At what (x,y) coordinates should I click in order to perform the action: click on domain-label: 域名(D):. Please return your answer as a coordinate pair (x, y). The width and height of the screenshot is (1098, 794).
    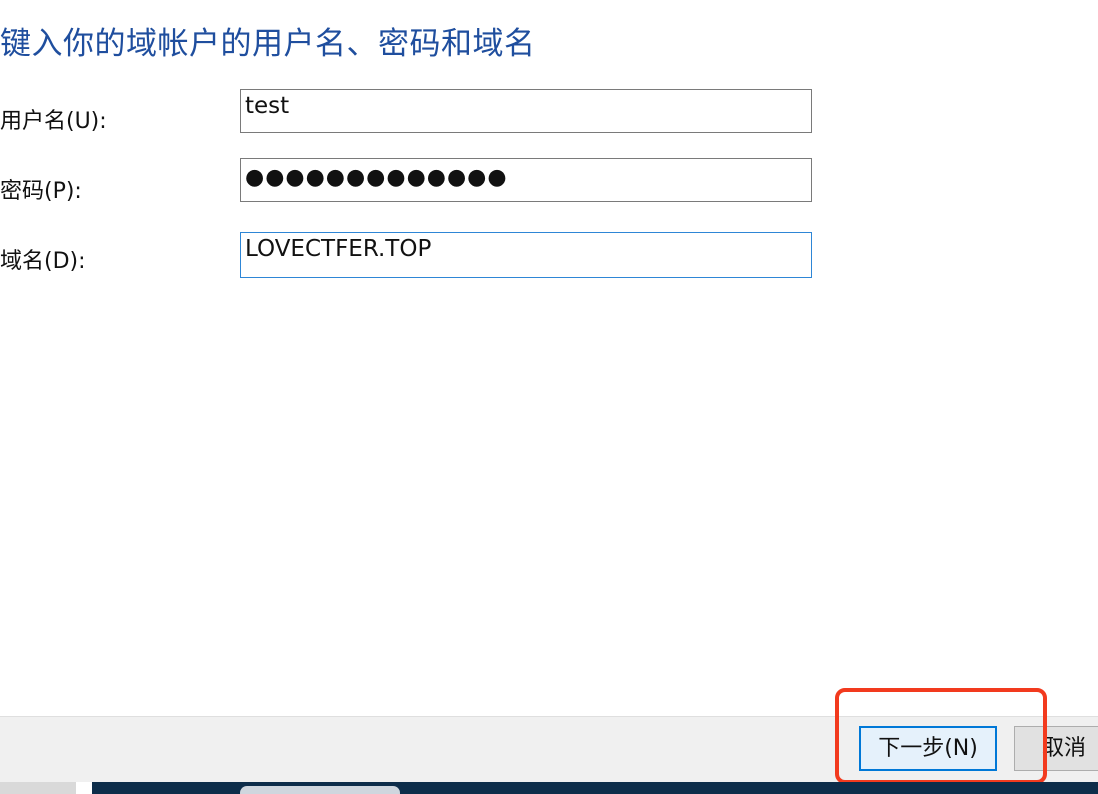
    Looking at the image, I should click on (43, 261).